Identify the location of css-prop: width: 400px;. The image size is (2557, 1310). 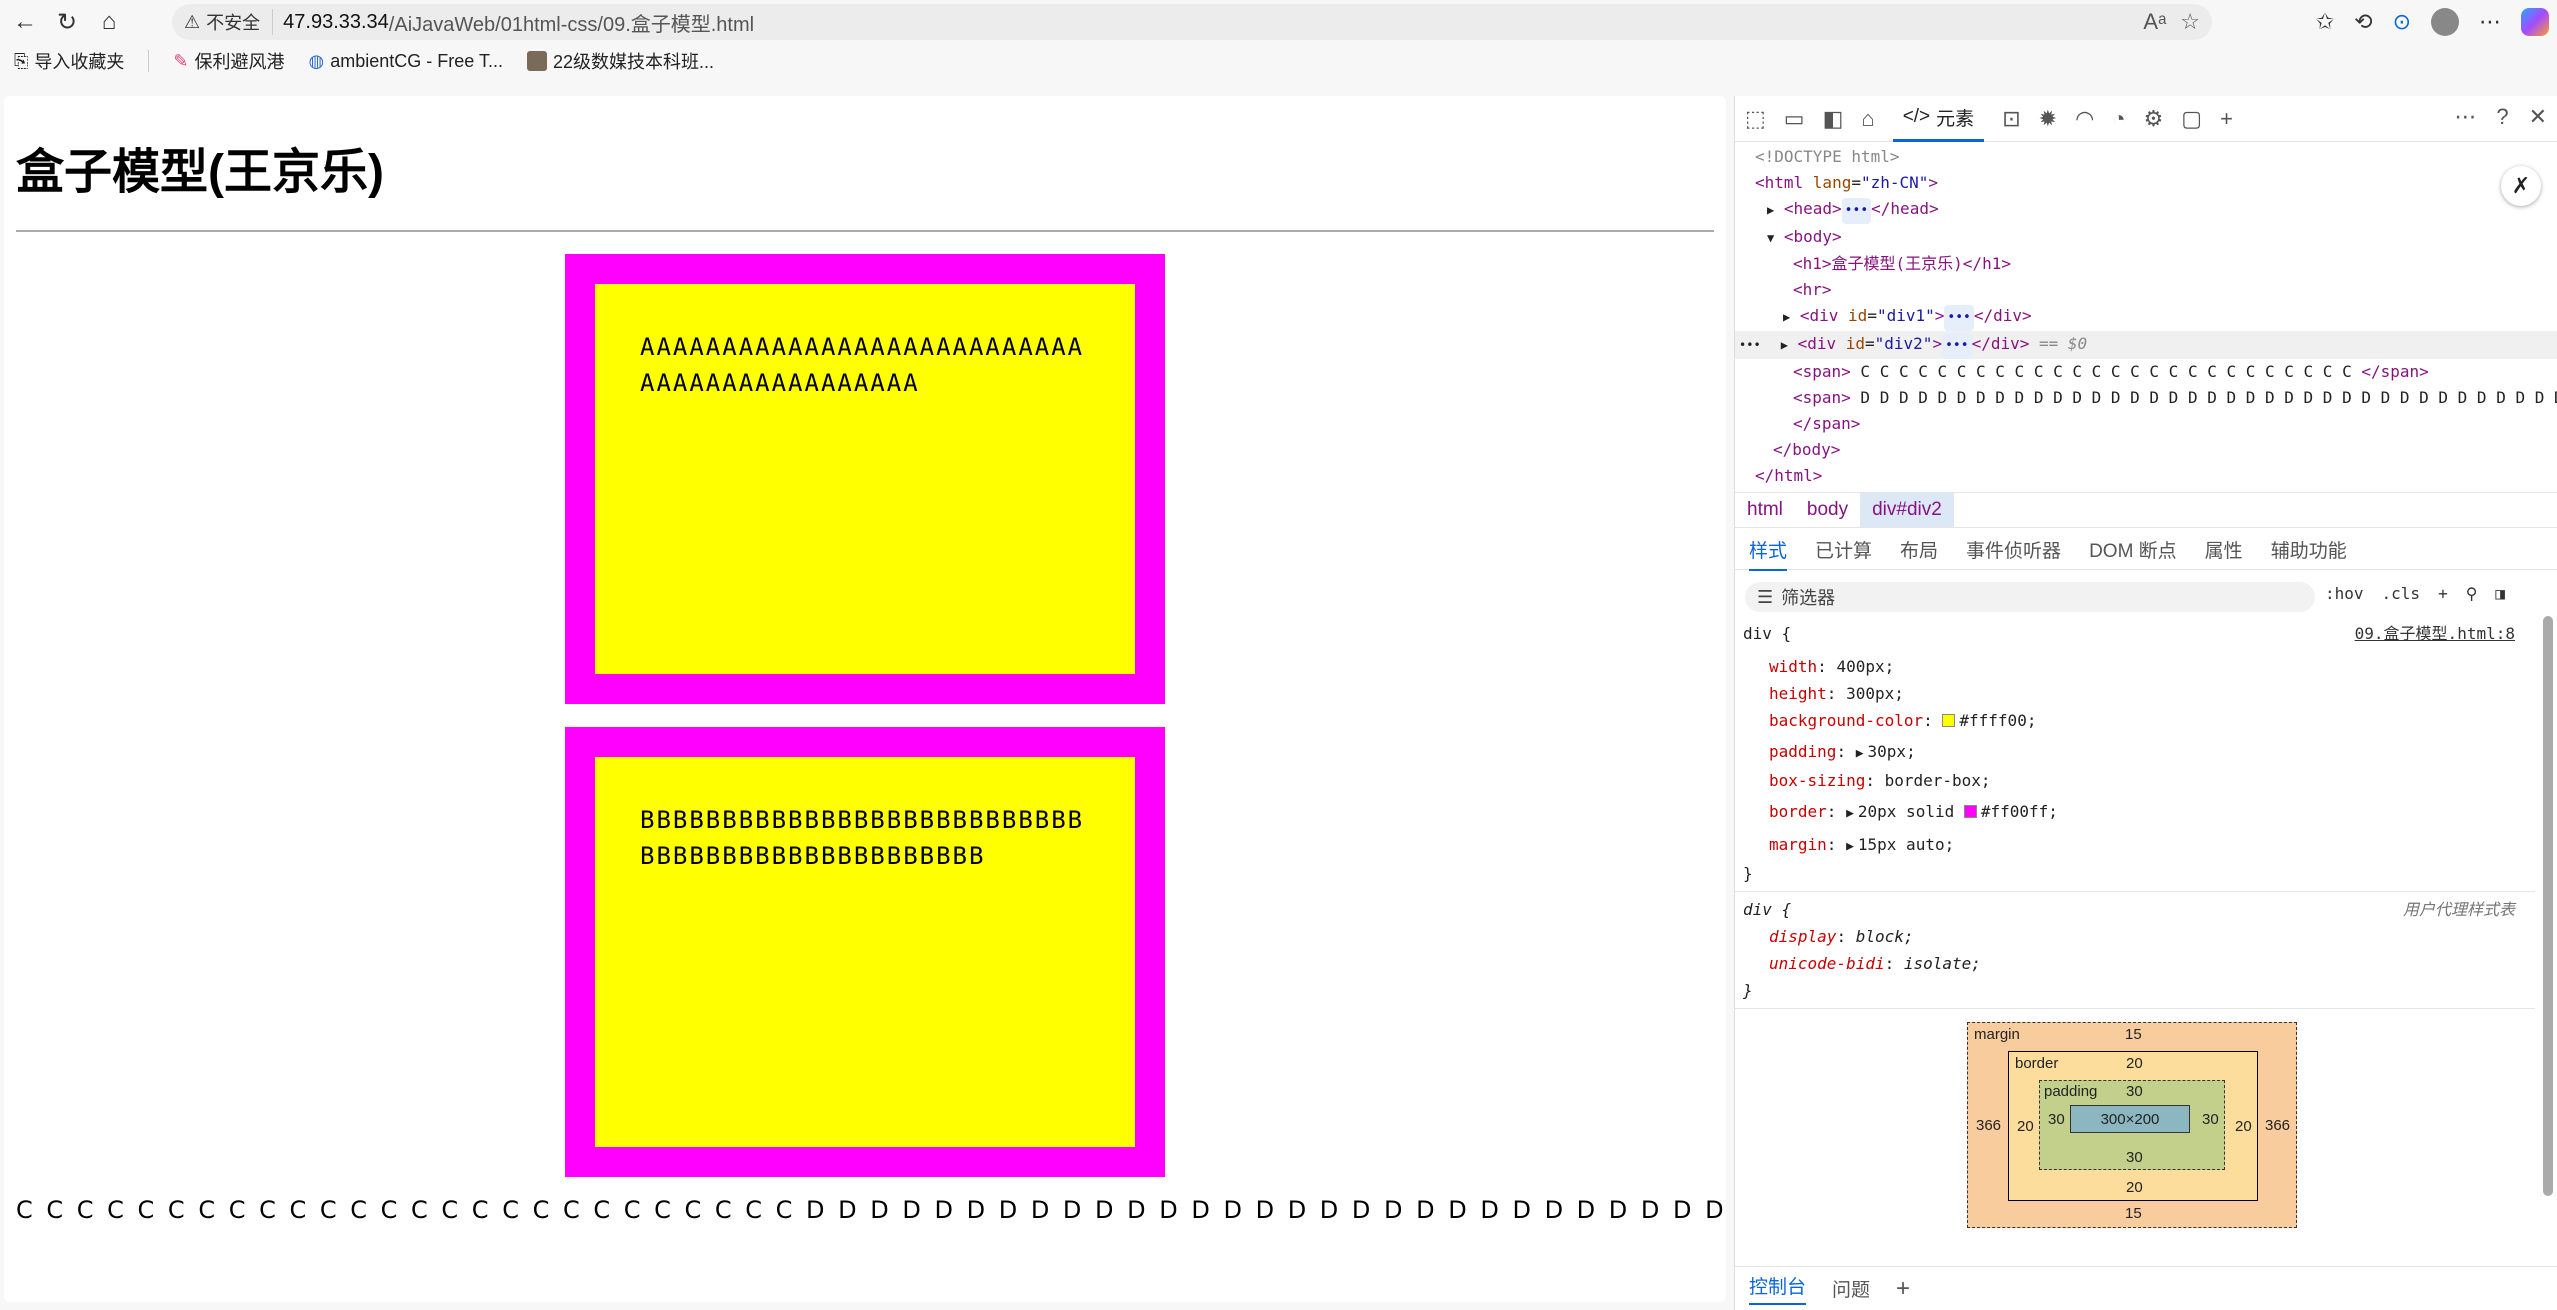
(2134, 666).